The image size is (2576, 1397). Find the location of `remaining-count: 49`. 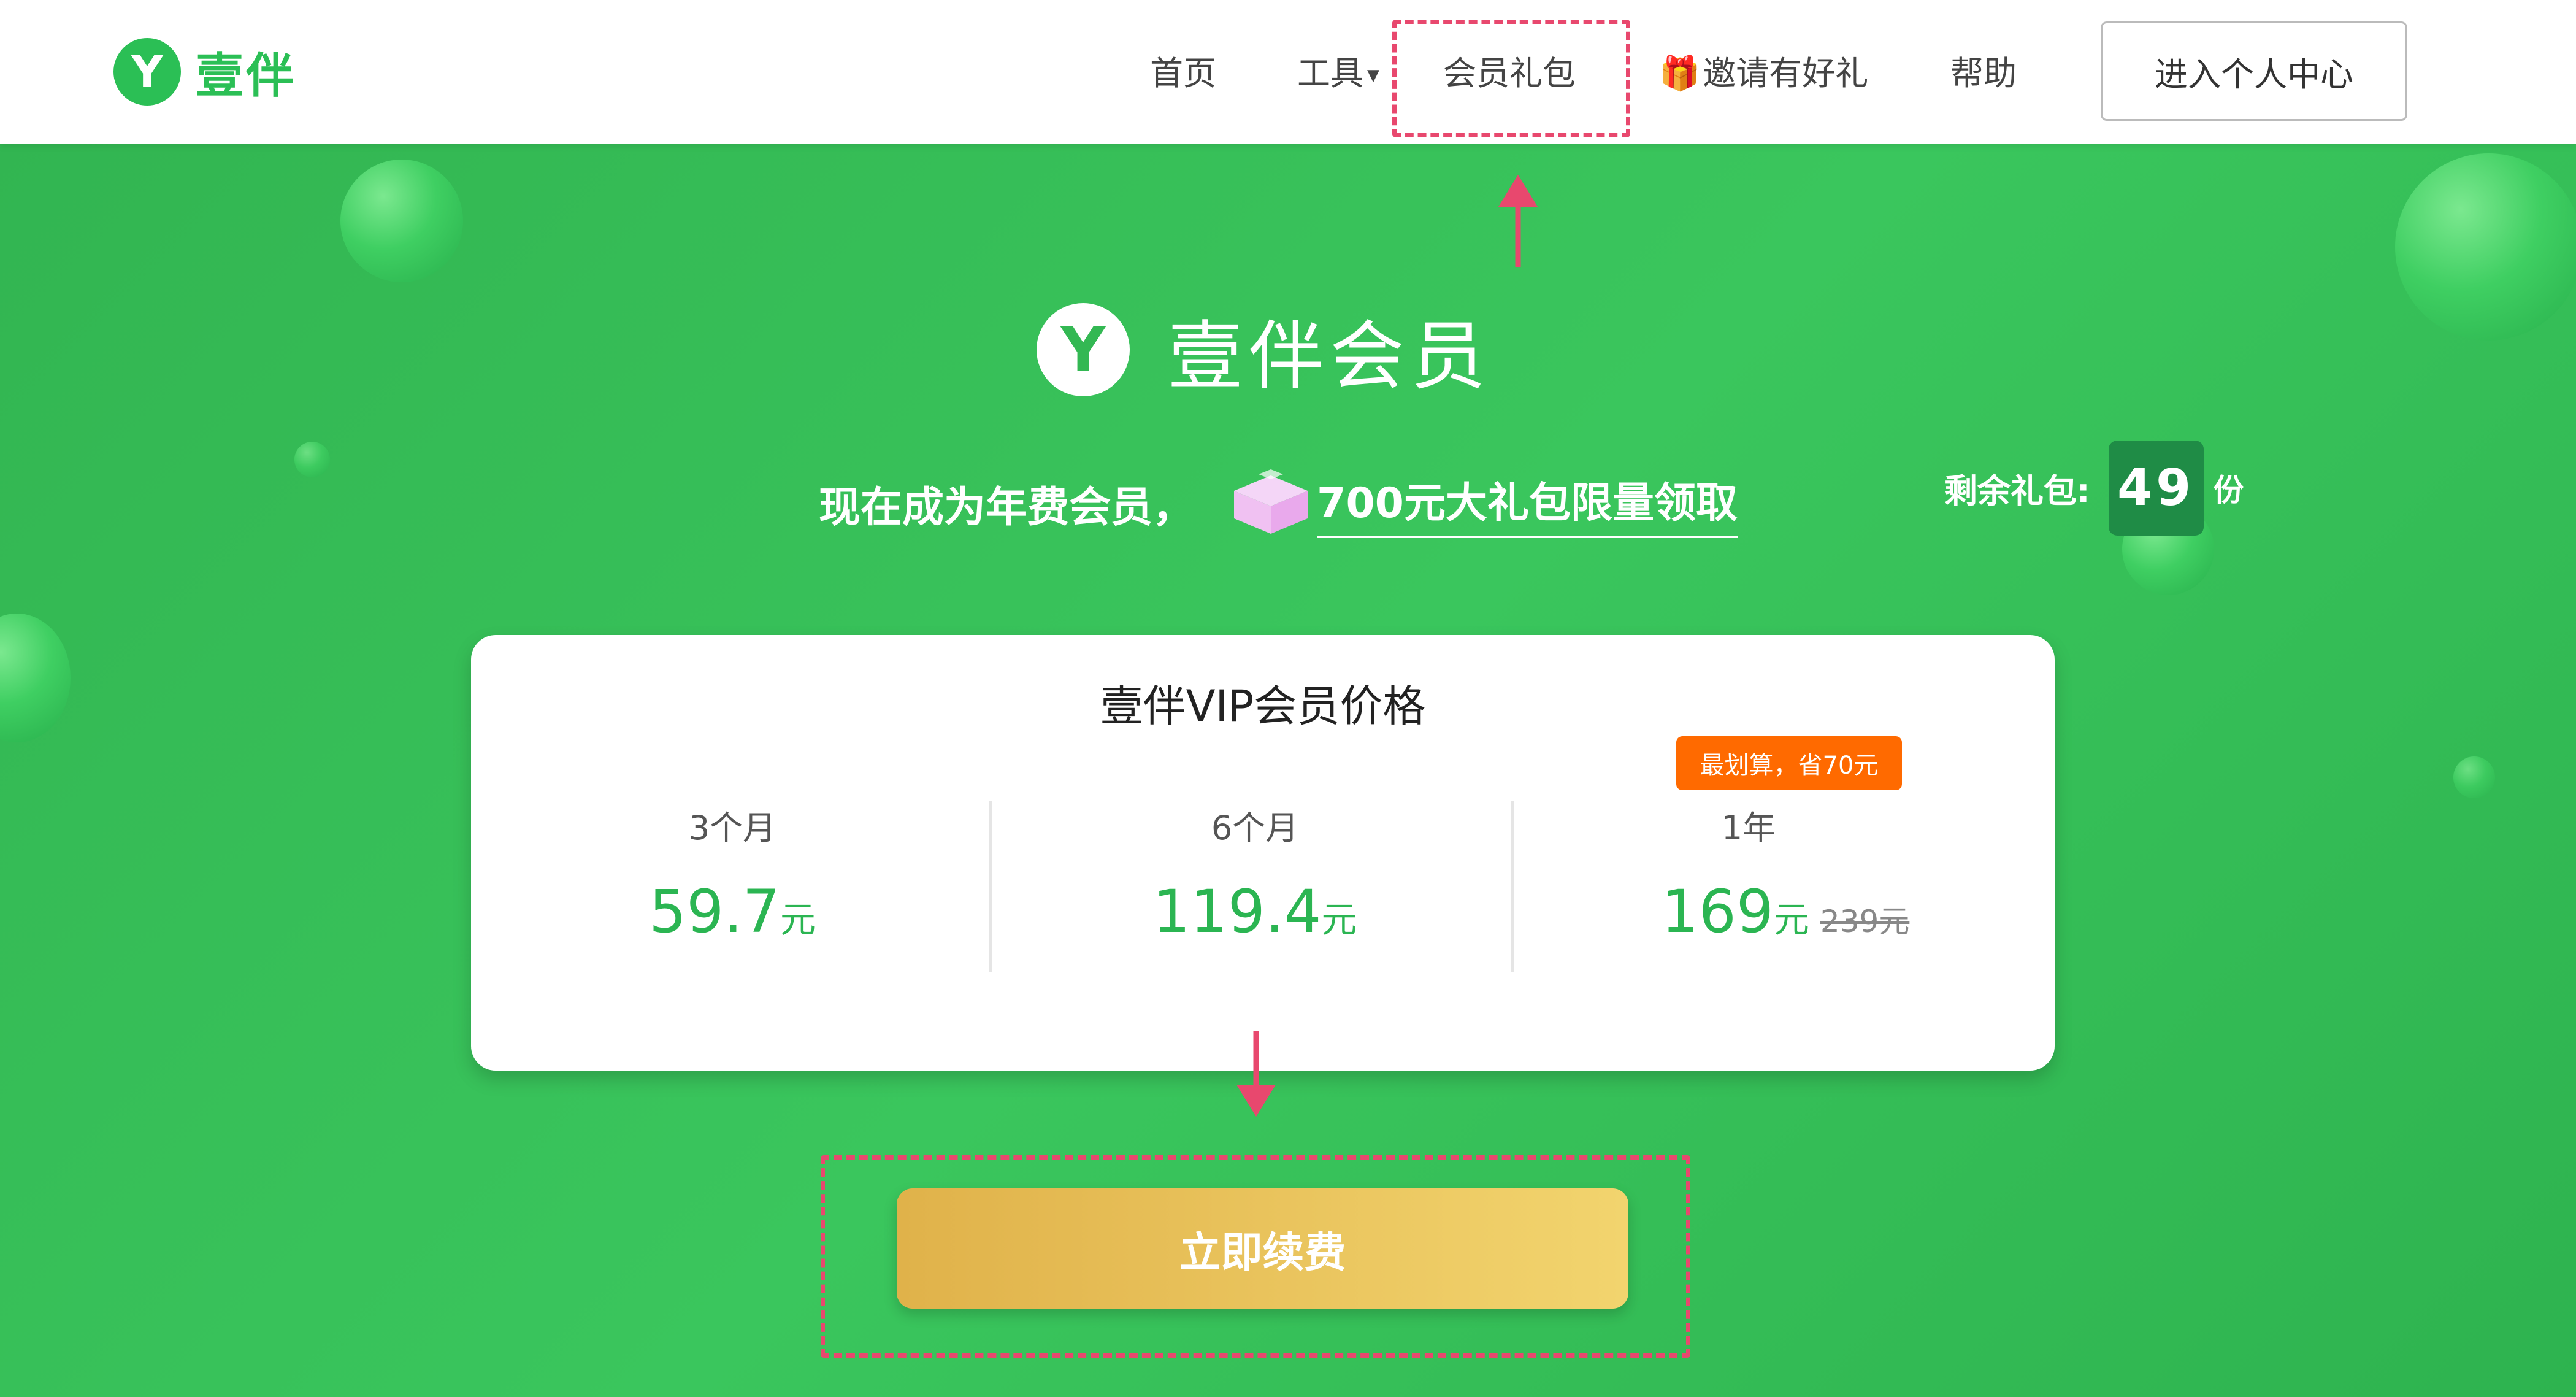

remaining-count: 49 is located at coordinates (2156, 488).